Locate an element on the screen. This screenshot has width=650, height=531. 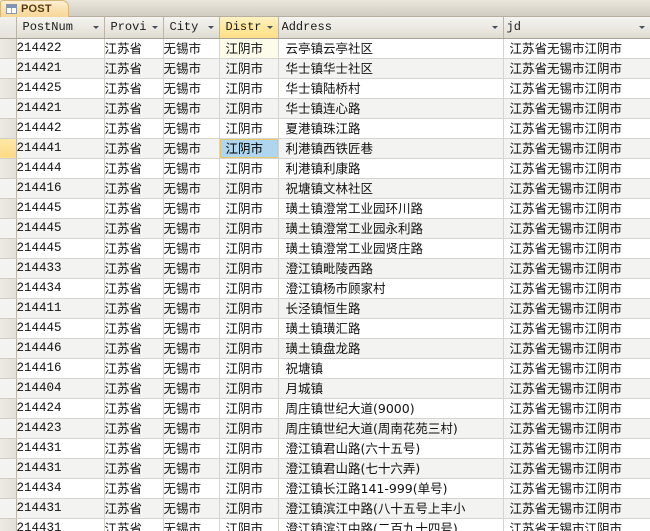
cell-address: 璜土镇澄常工业园永利路 is located at coordinates (391, 228).